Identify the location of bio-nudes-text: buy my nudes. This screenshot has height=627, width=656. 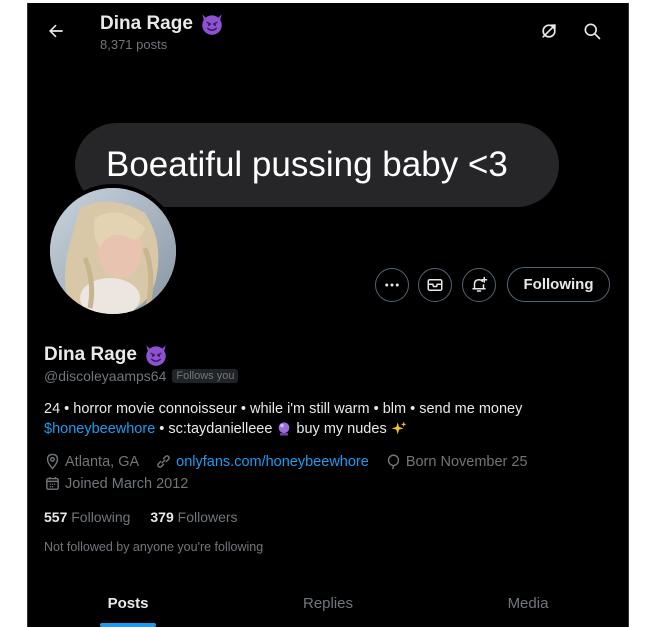
(341, 429).